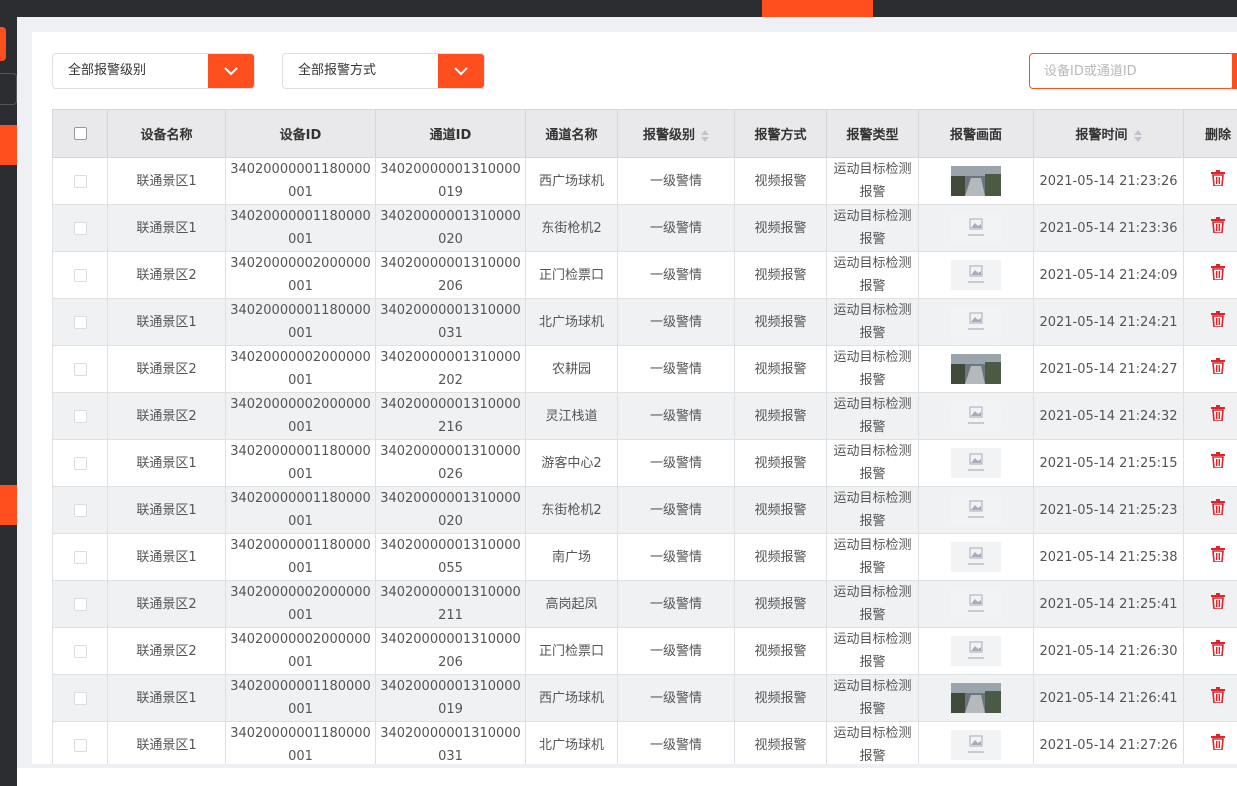 The width and height of the screenshot is (1237, 786). I want to click on alarm-level-select: 全部报警级别, so click(153, 71).